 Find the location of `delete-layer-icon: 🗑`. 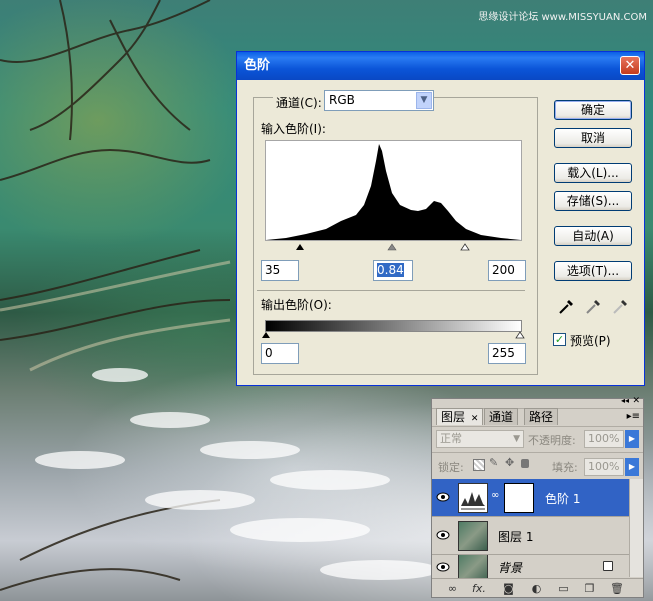

delete-layer-icon: 🗑 is located at coordinates (617, 588).